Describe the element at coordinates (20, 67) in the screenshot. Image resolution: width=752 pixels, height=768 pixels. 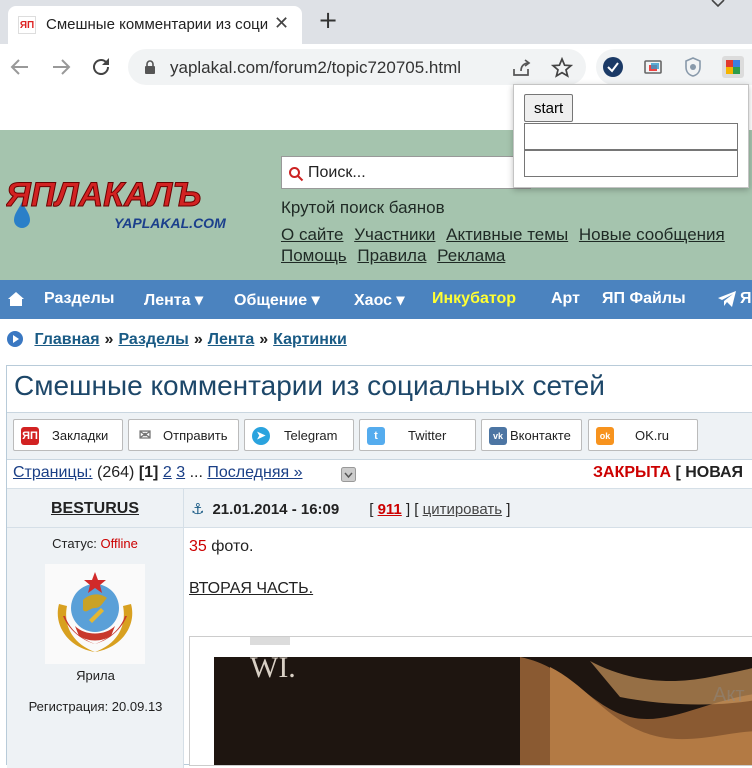
I see `back-arrow-icon` at that location.